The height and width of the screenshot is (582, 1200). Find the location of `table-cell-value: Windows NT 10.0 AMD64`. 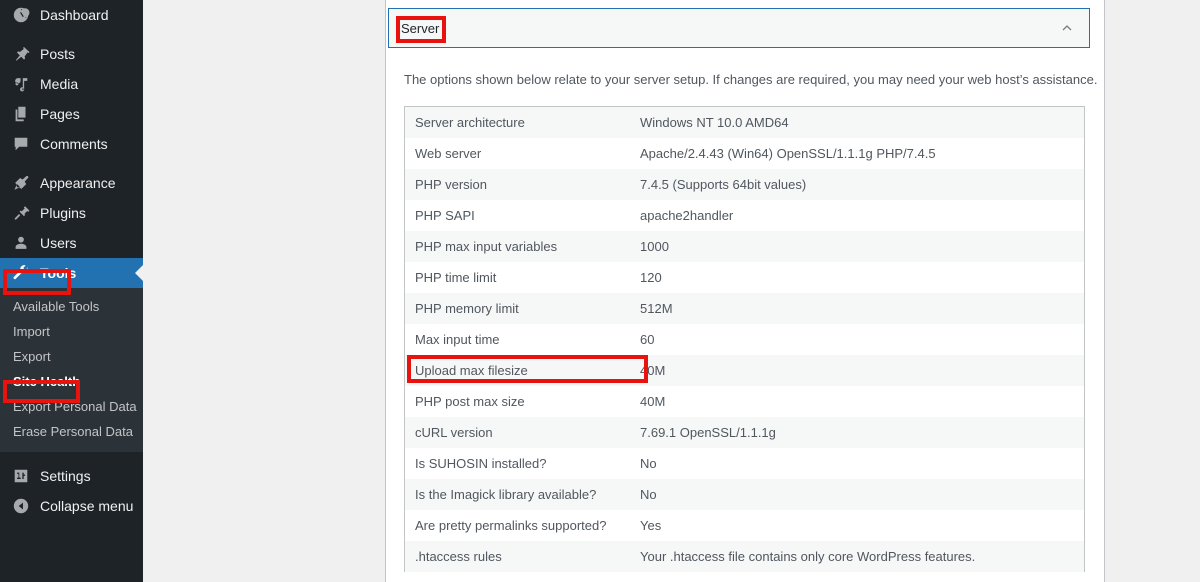

table-cell-value: Windows NT 10.0 AMD64 is located at coordinates (714, 122).